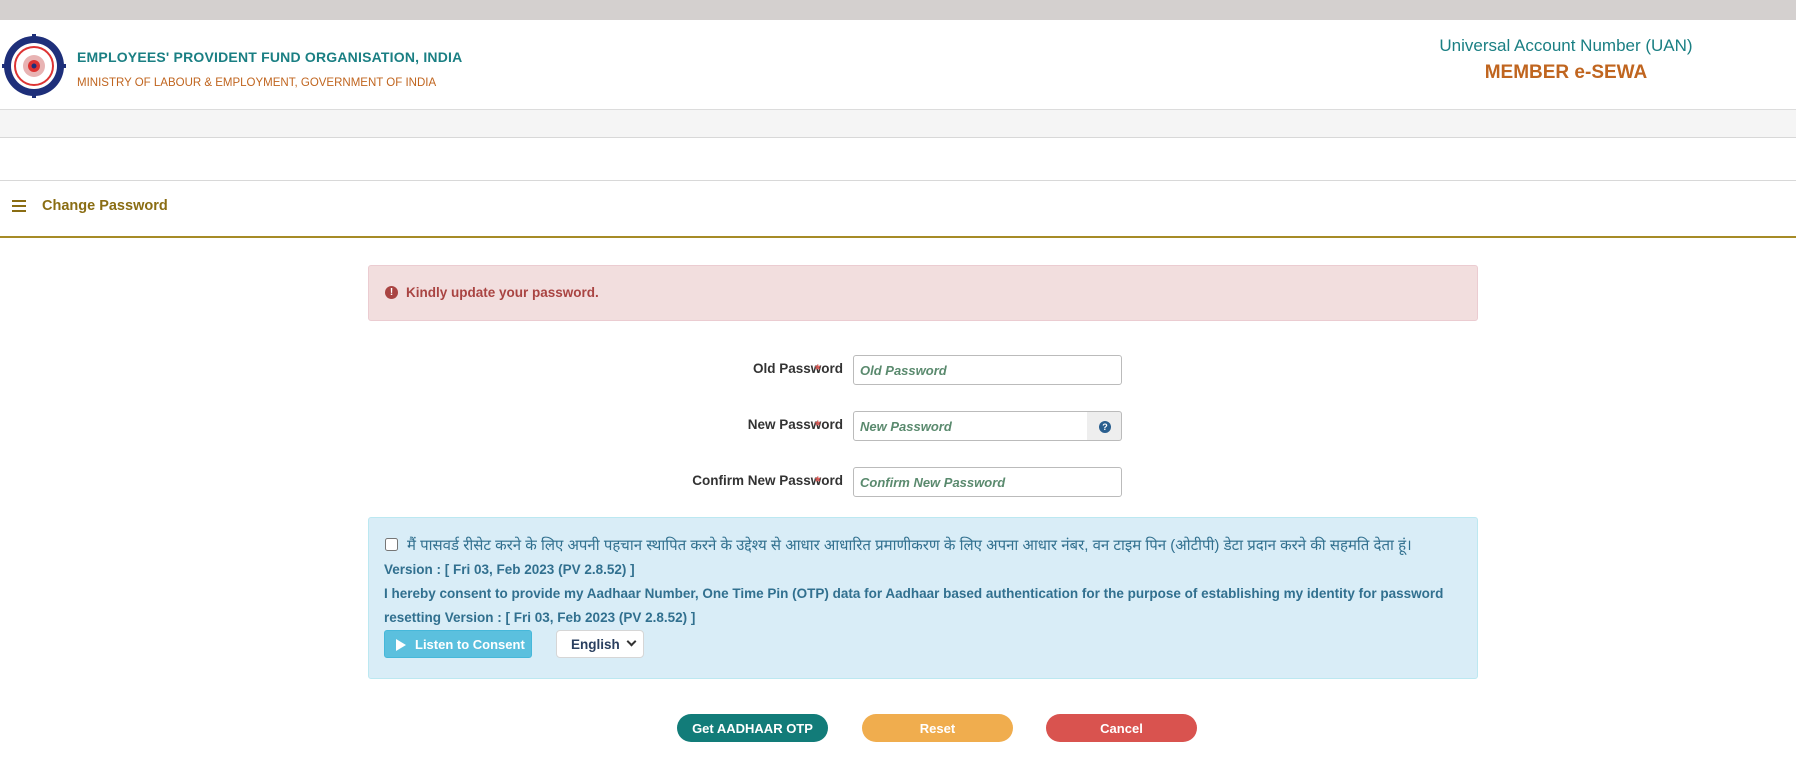 The image size is (1796, 775). Describe the element at coordinates (987, 482) in the screenshot. I see `confirm-password-input` at that location.